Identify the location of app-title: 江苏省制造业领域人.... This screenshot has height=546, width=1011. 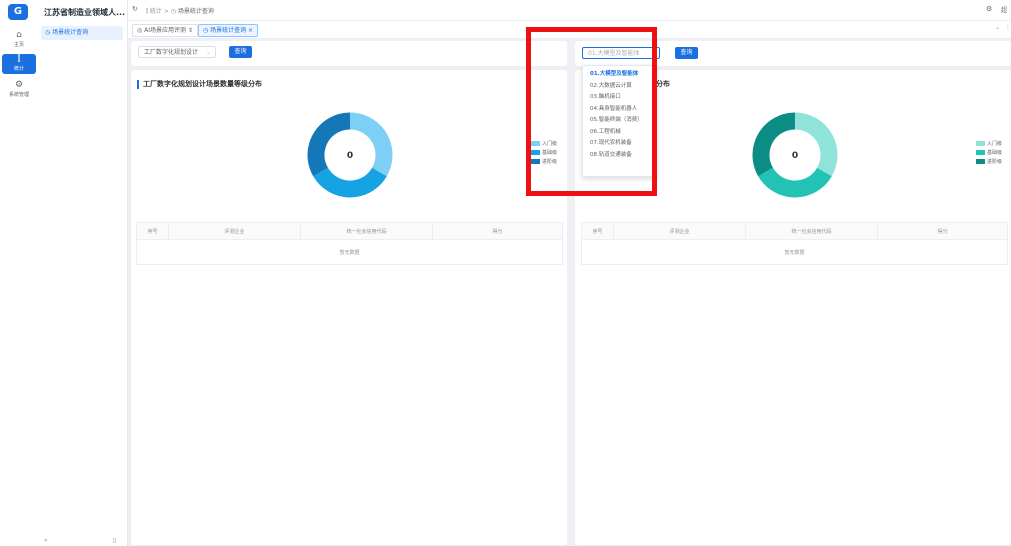
(85, 12).